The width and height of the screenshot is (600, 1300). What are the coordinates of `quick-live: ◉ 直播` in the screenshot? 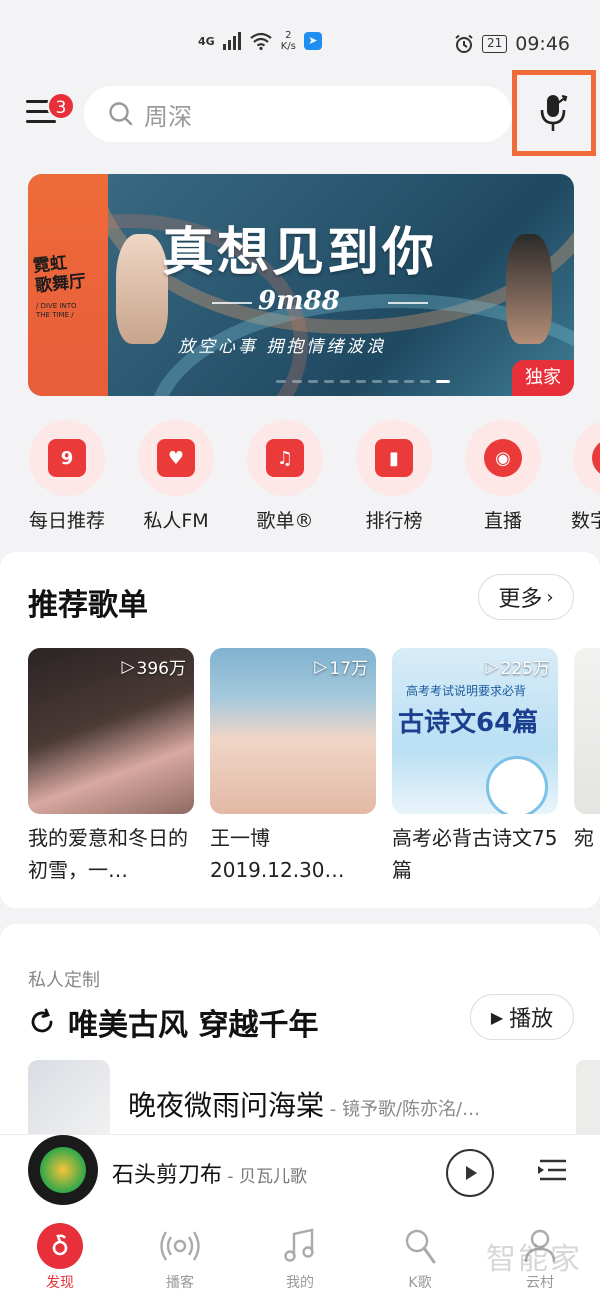 It's located at (503, 476).